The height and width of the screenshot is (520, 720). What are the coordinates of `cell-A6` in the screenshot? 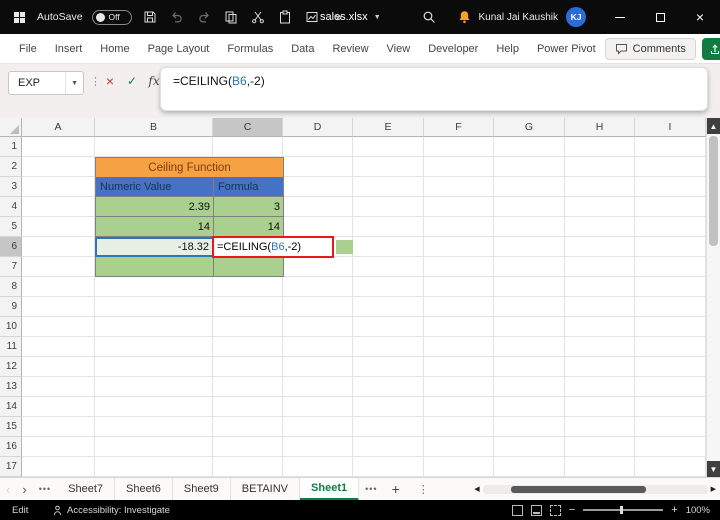 It's located at (58, 247).